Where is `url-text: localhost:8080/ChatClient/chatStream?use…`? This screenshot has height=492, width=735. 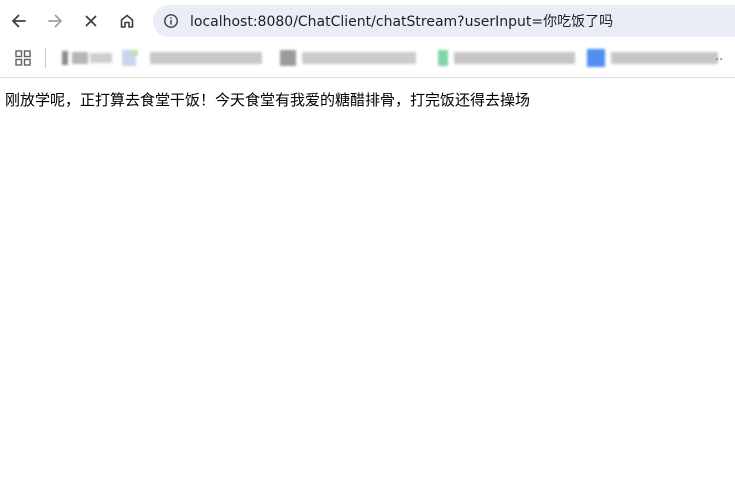
url-text: localhost:8080/ChatClient/chatStream?use… is located at coordinates (401, 21).